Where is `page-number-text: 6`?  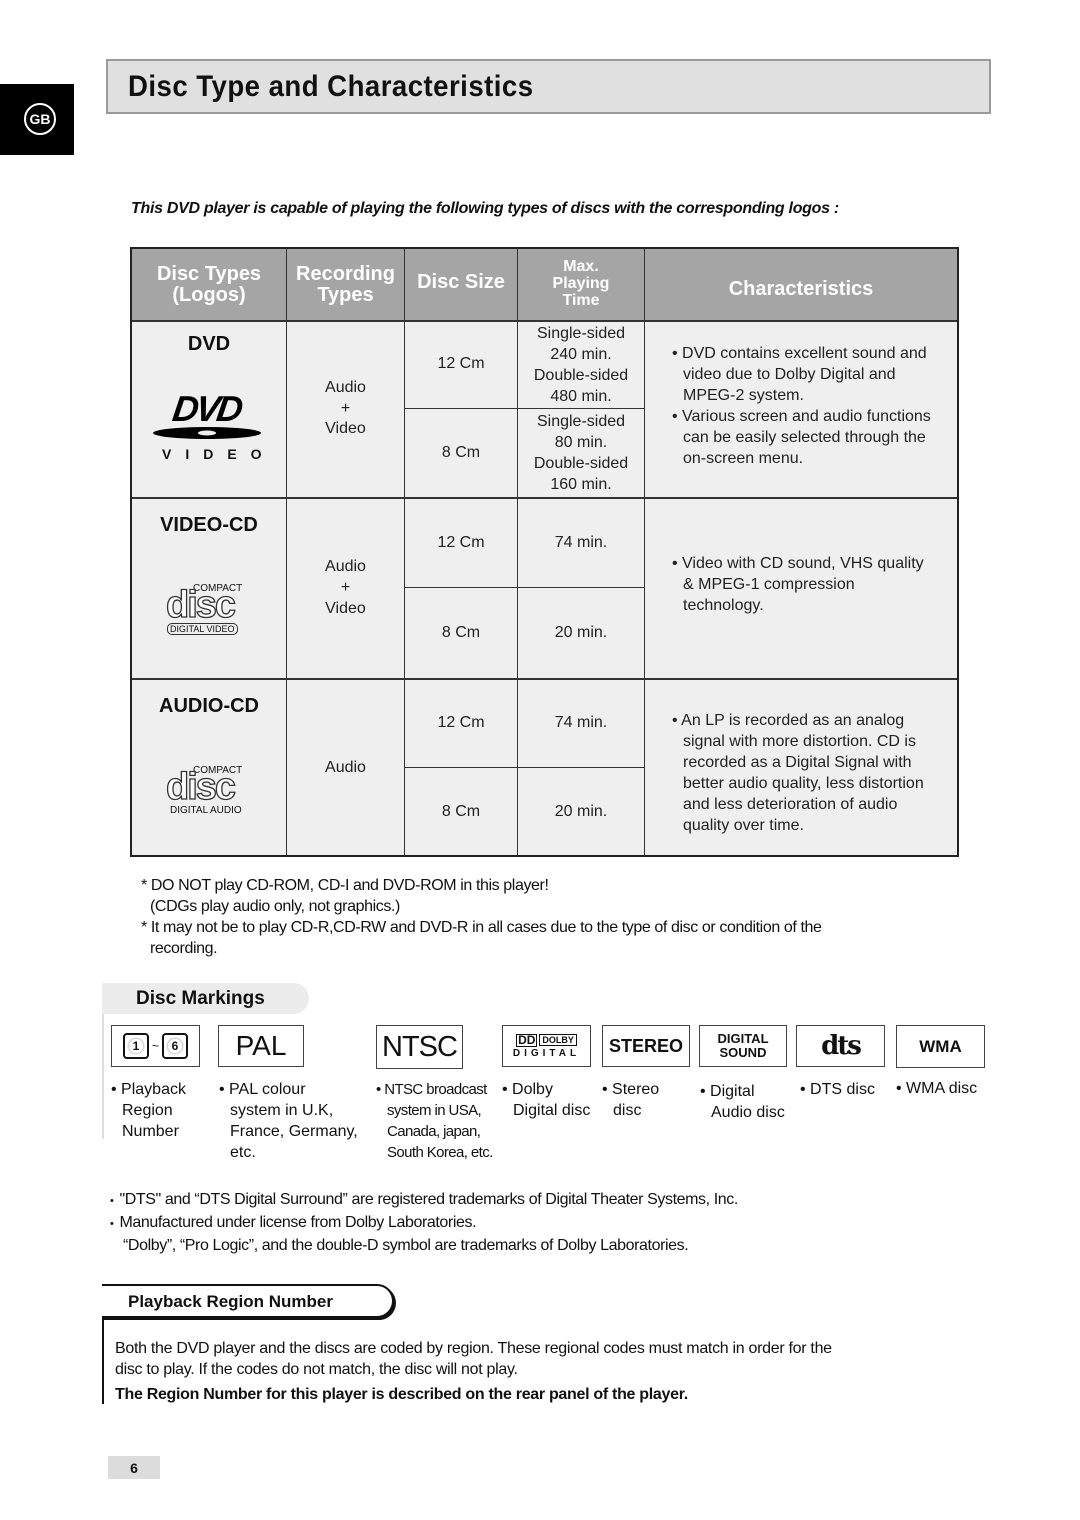
page-number-text: 6 is located at coordinates (134, 1467).